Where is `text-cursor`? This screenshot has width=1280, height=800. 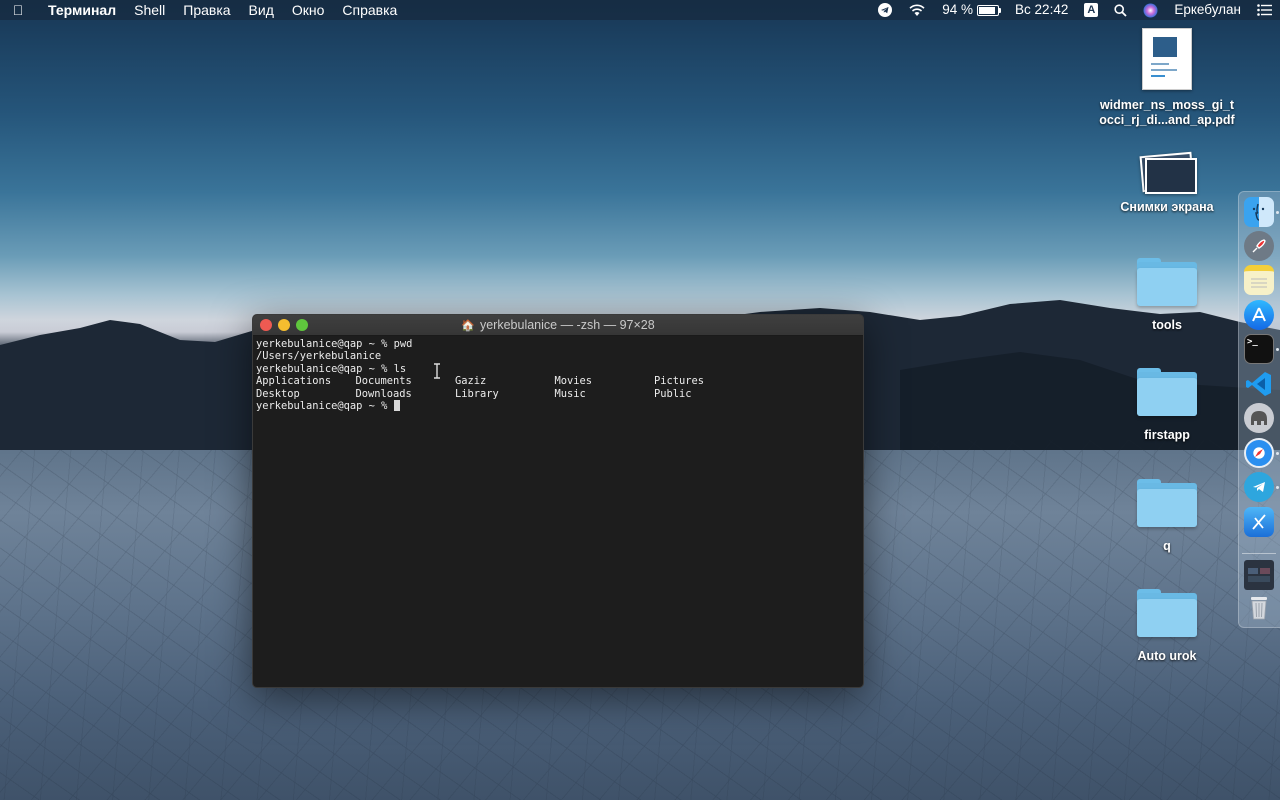
text-cursor is located at coordinates (396, 406).